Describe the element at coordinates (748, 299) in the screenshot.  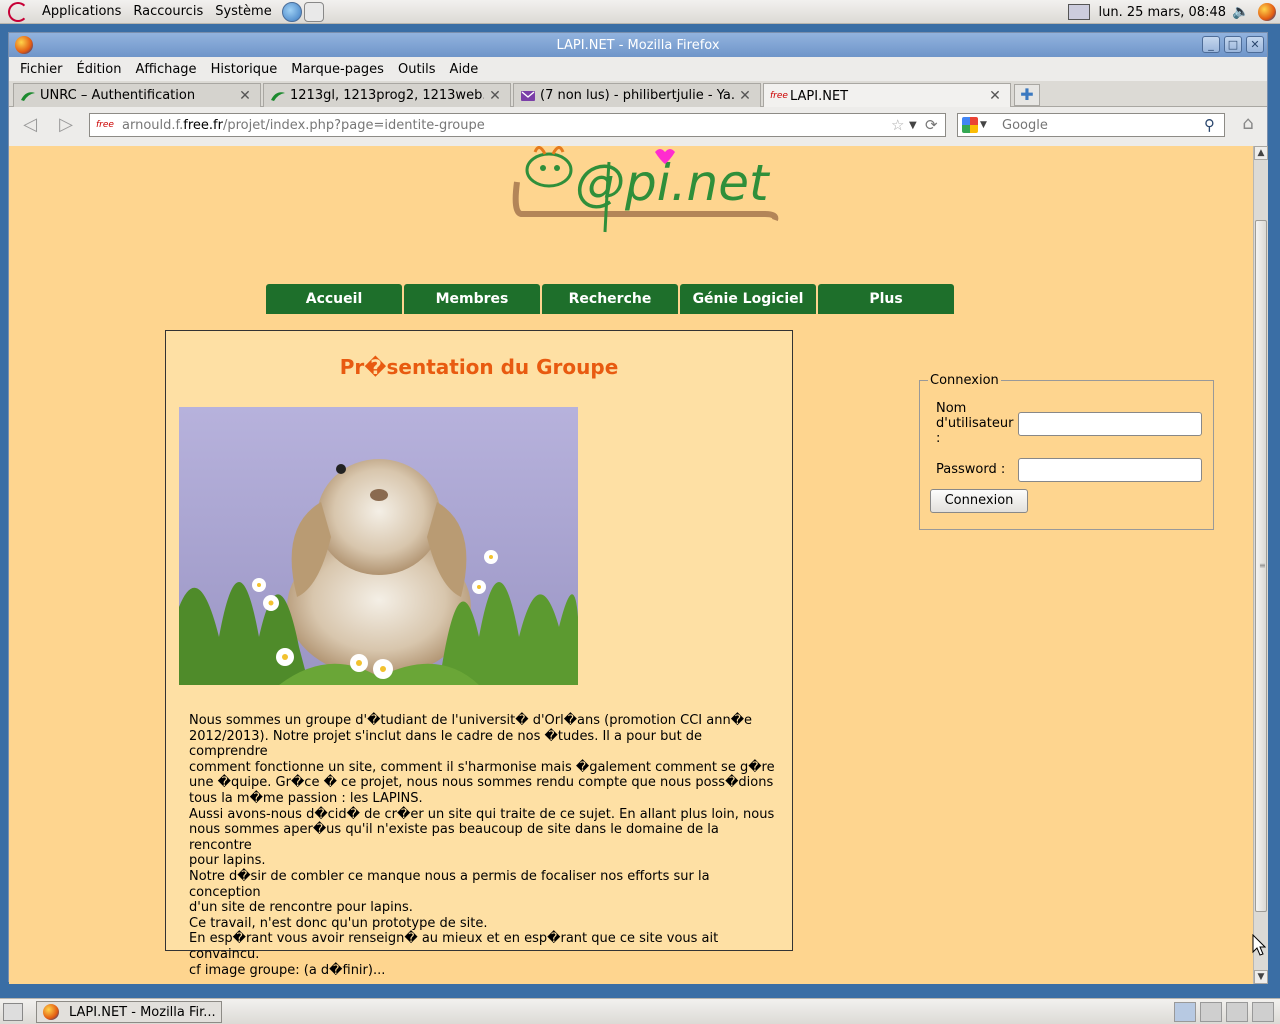
I see `nav-genie-logiciel: Génie Logiciel` at that location.